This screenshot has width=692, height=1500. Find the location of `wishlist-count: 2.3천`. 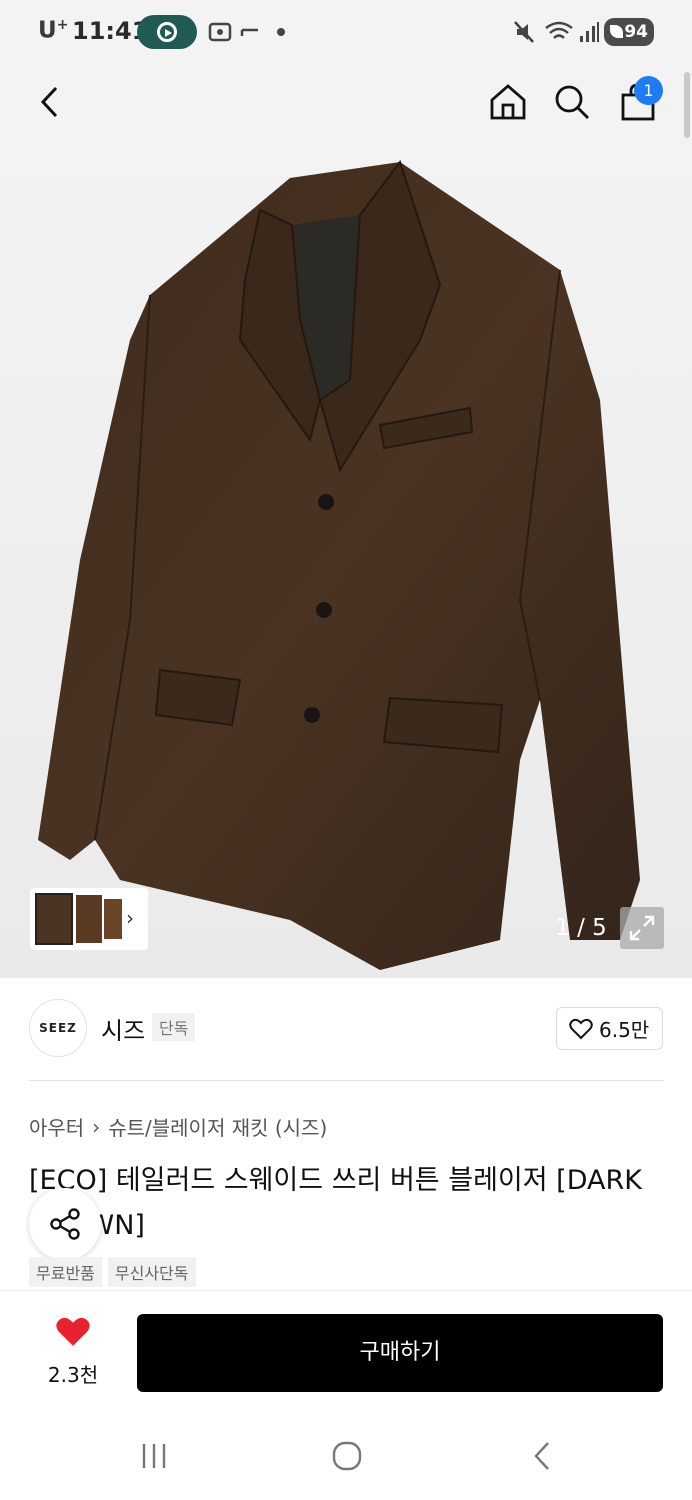

wishlist-count: 2.3천 is located at coordinates (73, 1375).